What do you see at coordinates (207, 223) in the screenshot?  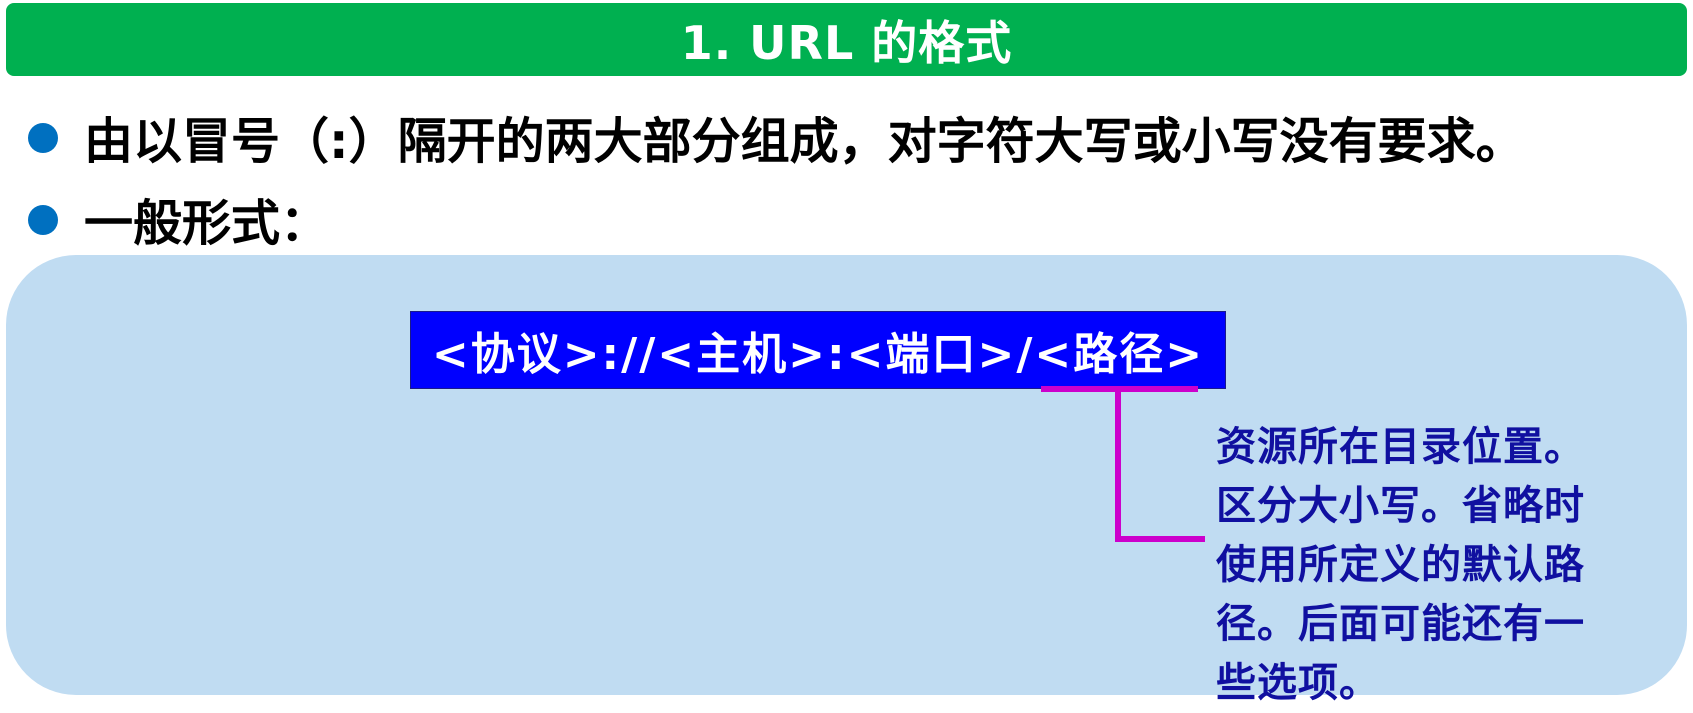 I see `bullet-text: 一般形式：` at bounding box center [207, 223].